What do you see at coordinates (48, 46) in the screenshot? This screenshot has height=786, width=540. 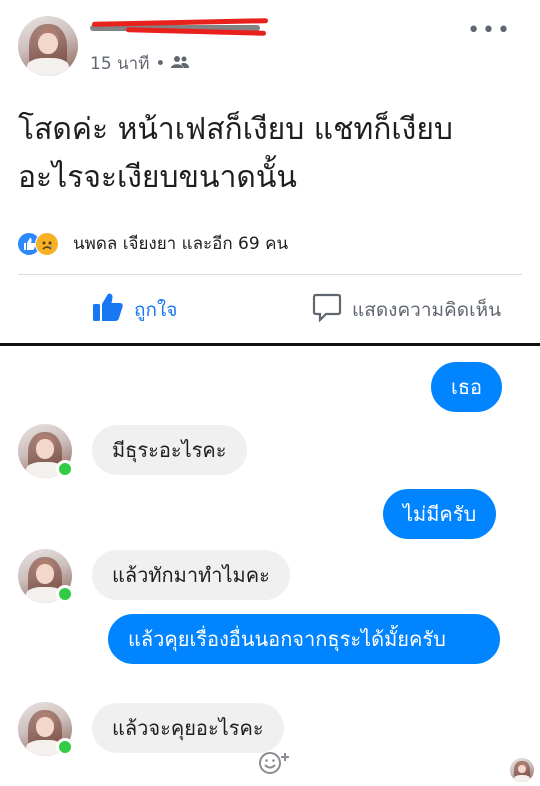 I see `post-author-avatar` at bounding box center [48, 46].